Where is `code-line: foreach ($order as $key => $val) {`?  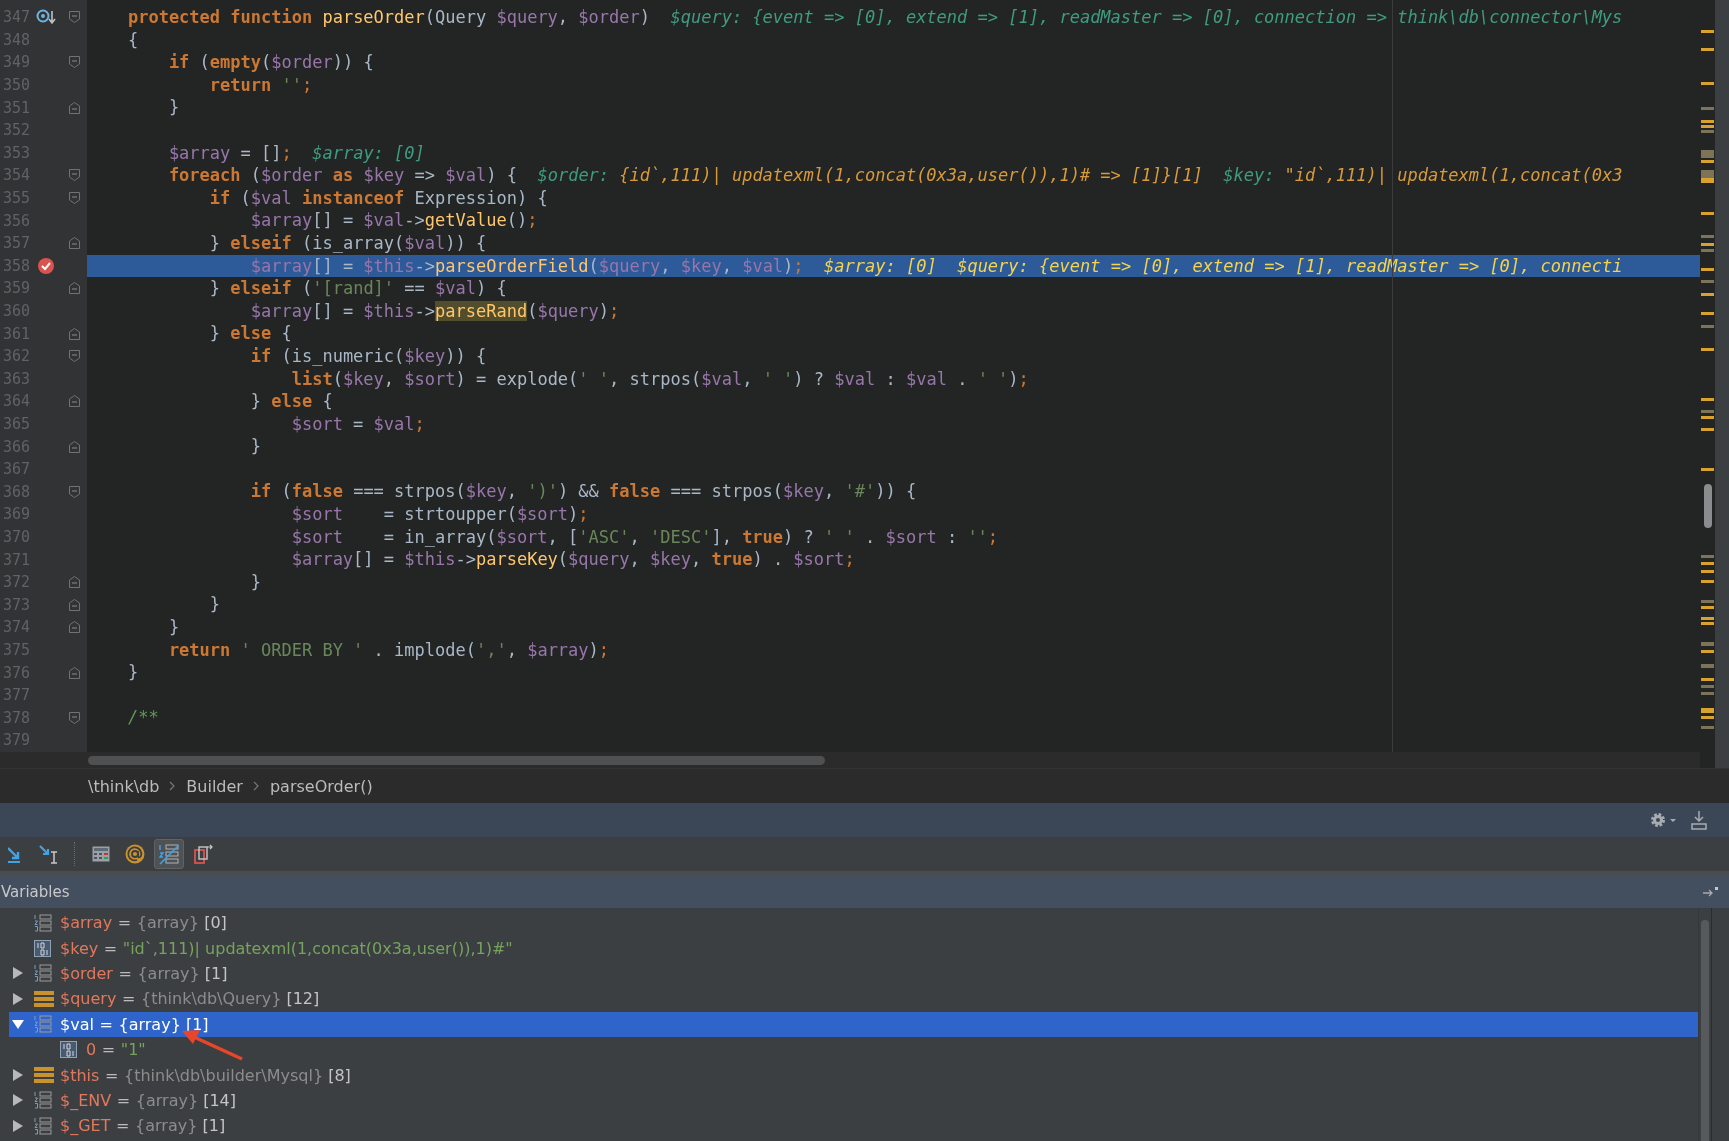
code-line: foreach ($order as $key => $val) { is located at coordinates (342, 175).